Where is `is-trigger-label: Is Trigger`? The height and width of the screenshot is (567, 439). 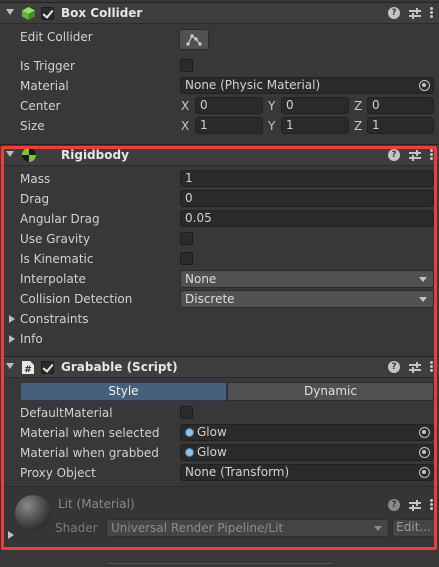 is-trigger-label: Is Trigger is located at coordinates (47, 66).